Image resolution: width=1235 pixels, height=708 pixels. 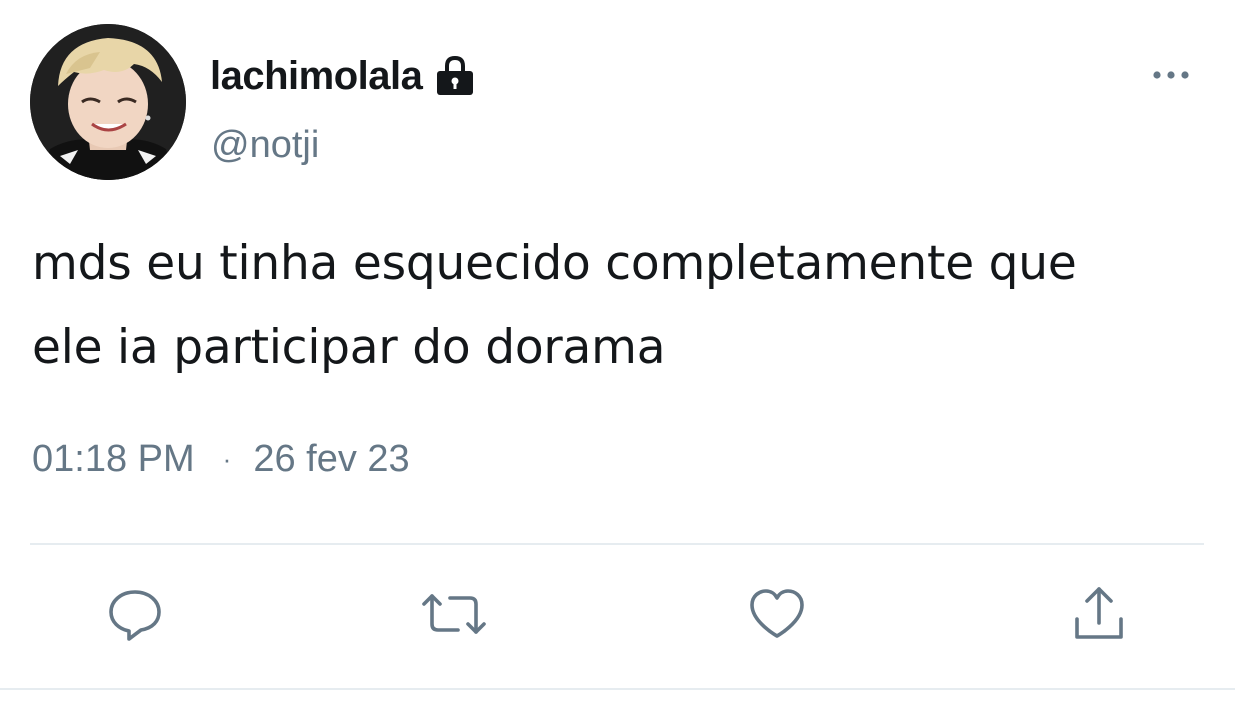 I want to click on display-name-row: lachimolala, so click(x=344, y=76).